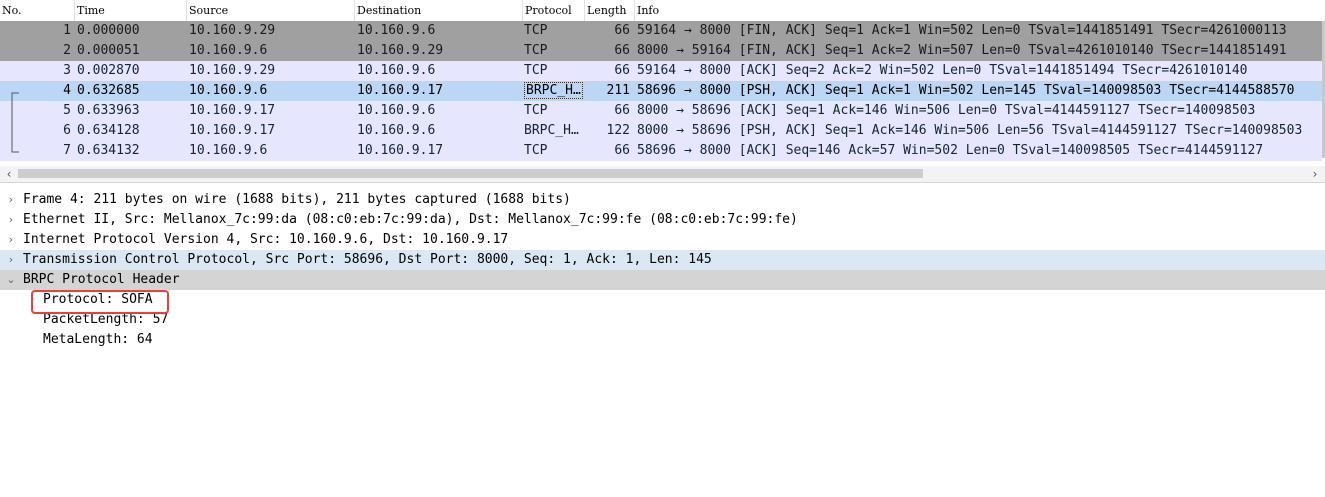  Describe the element at coordinates (610, 10) in the screenshot. I see `column-header-length: Length` at that location.